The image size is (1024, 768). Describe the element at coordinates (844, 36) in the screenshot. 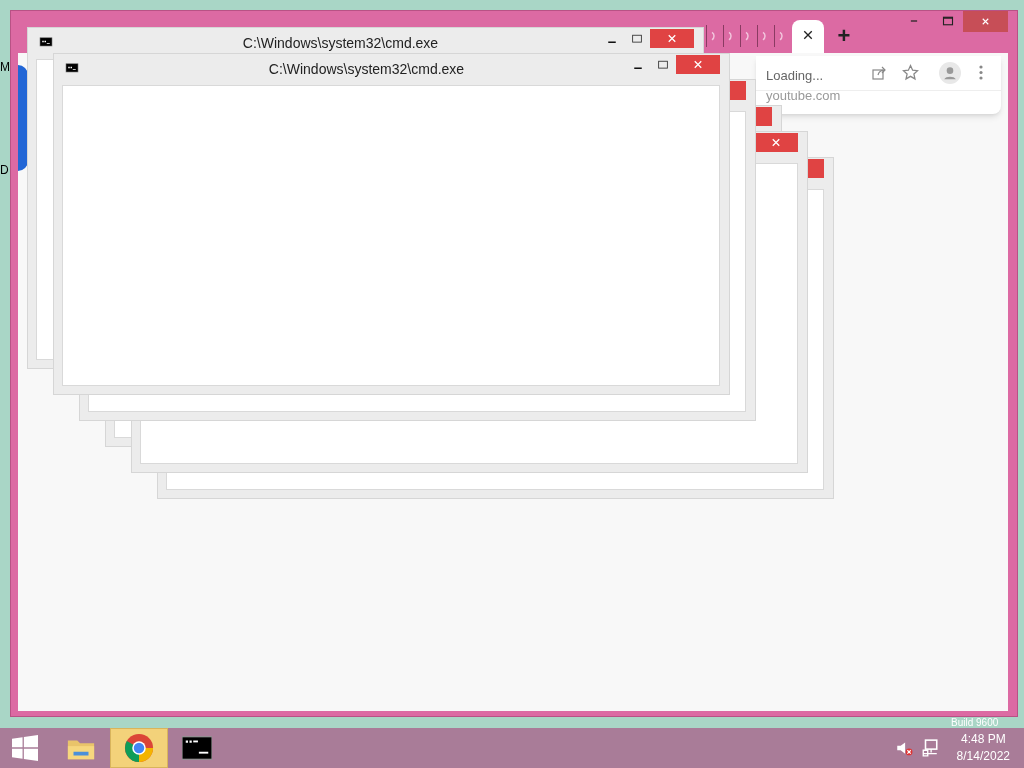

I see `new-tab-button: +` at that location.